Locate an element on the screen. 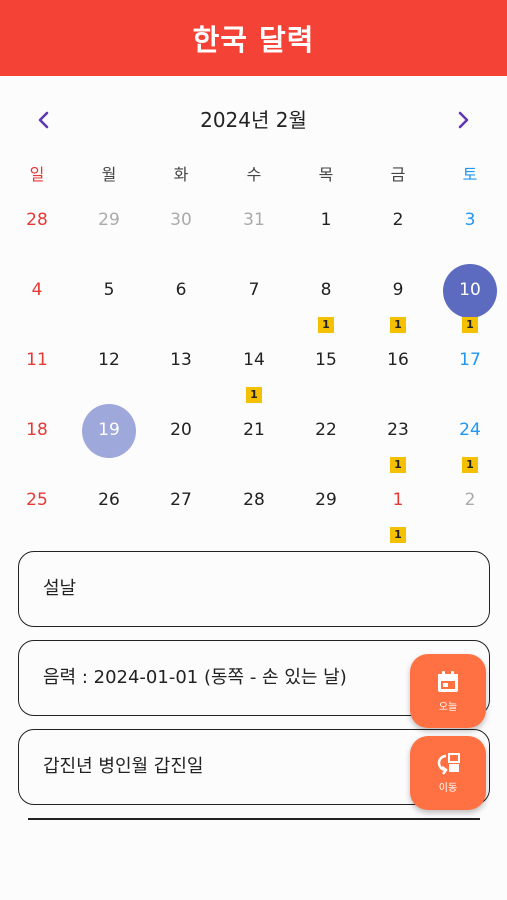  day-number: 30 is located at coordinates (181, 220).